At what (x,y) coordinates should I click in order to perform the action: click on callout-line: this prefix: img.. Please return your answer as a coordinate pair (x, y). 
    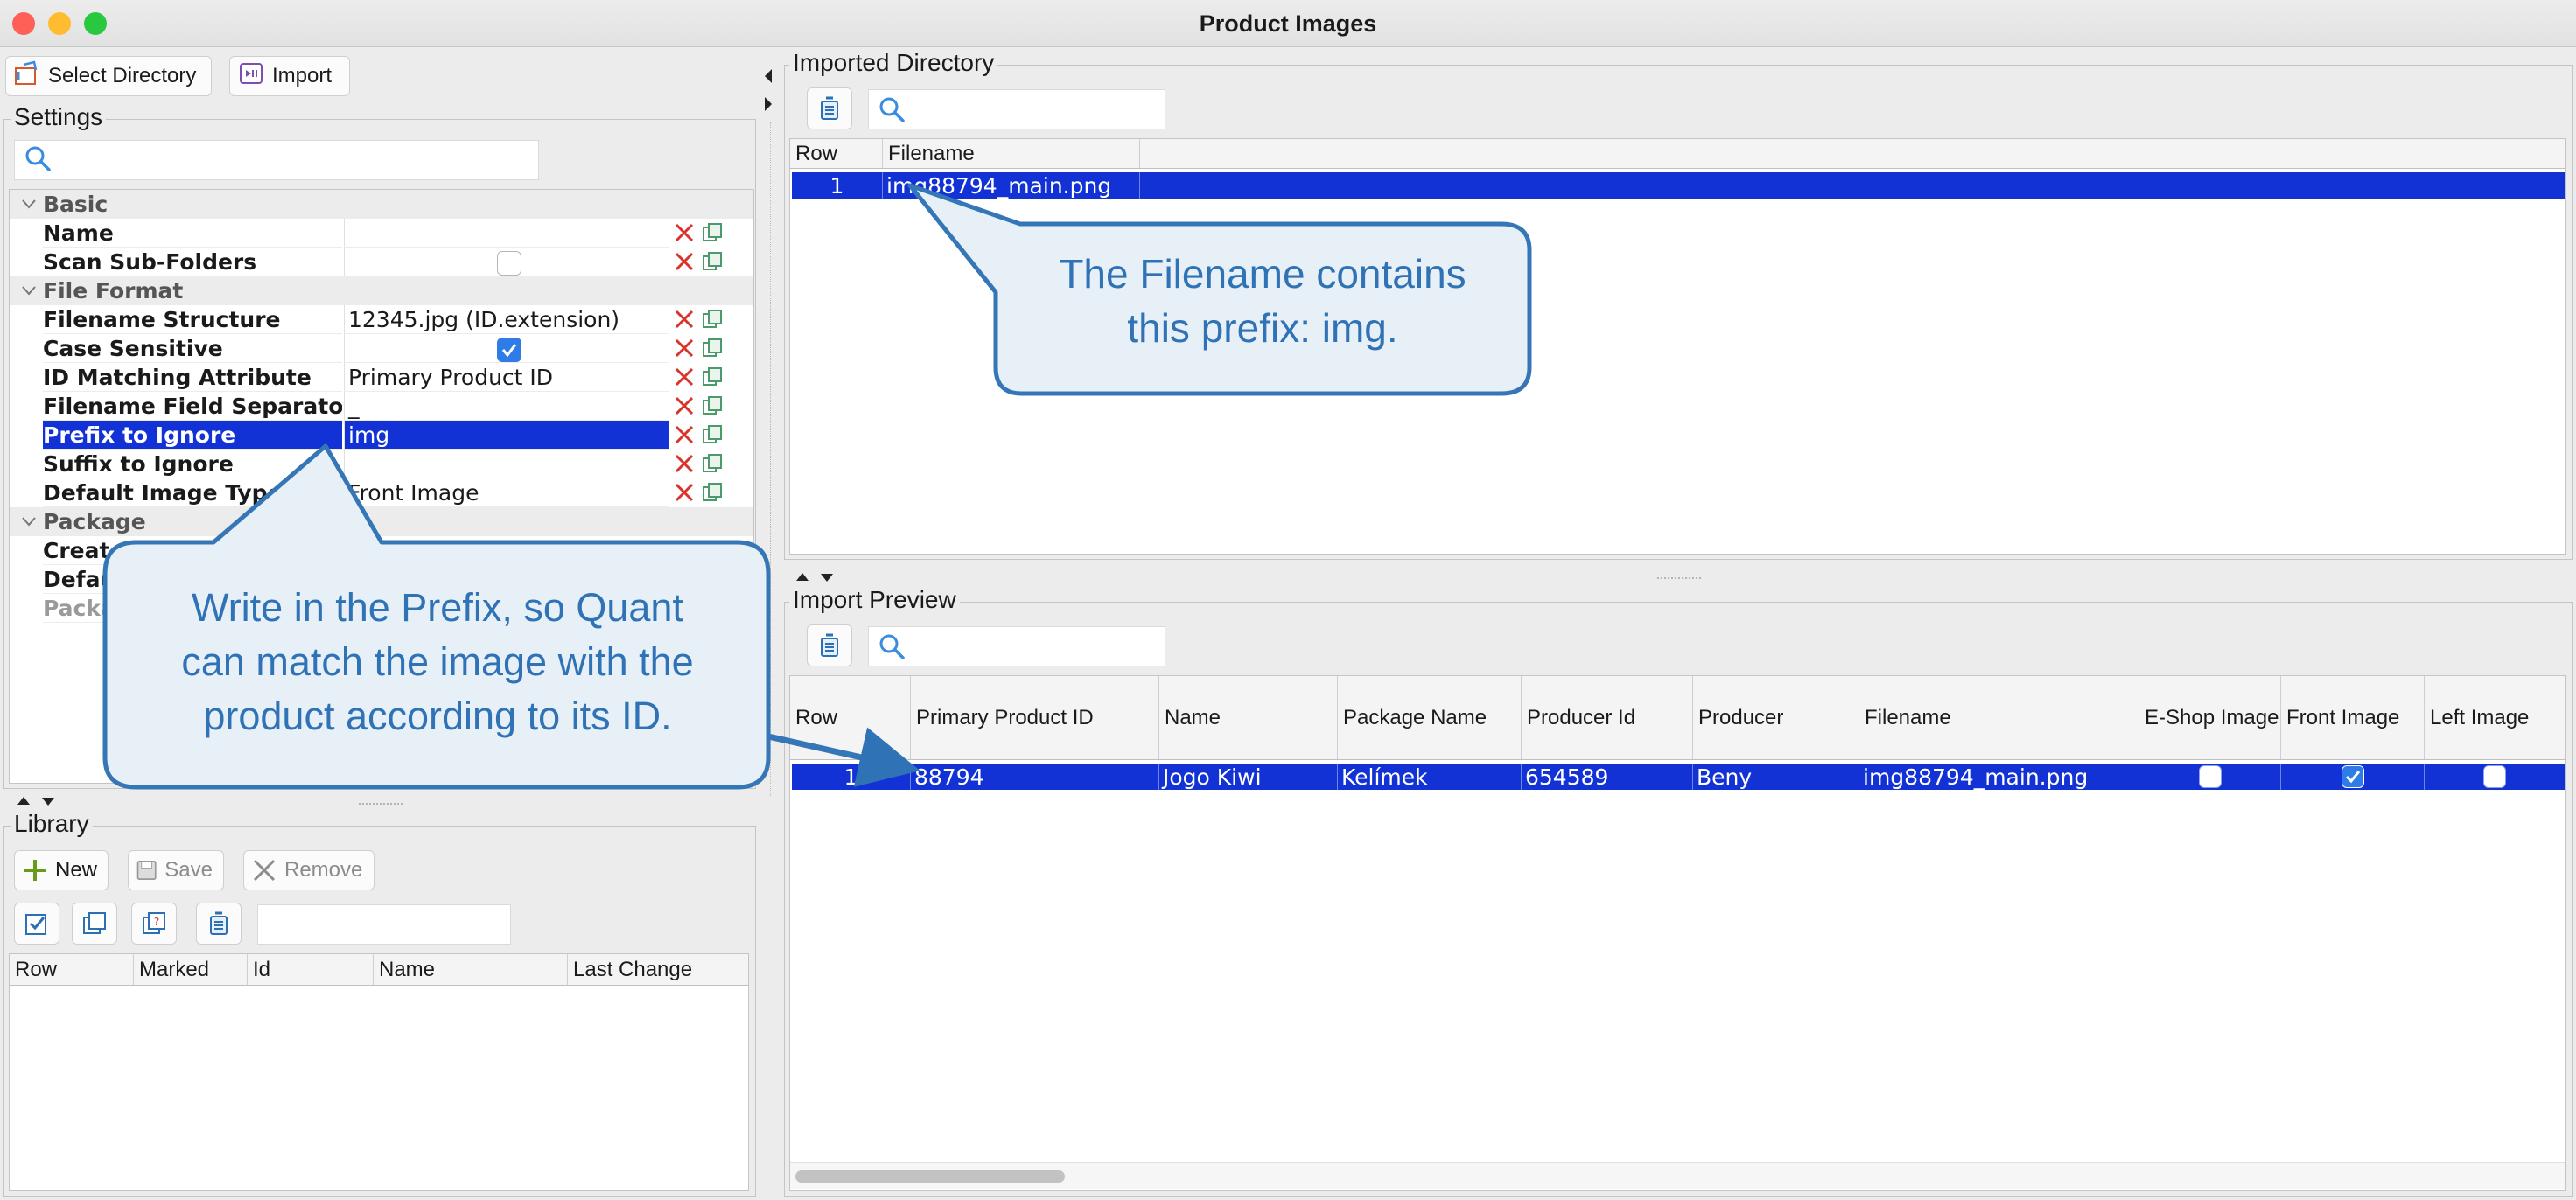
    Looking at the image, I should click on (1262, 328).